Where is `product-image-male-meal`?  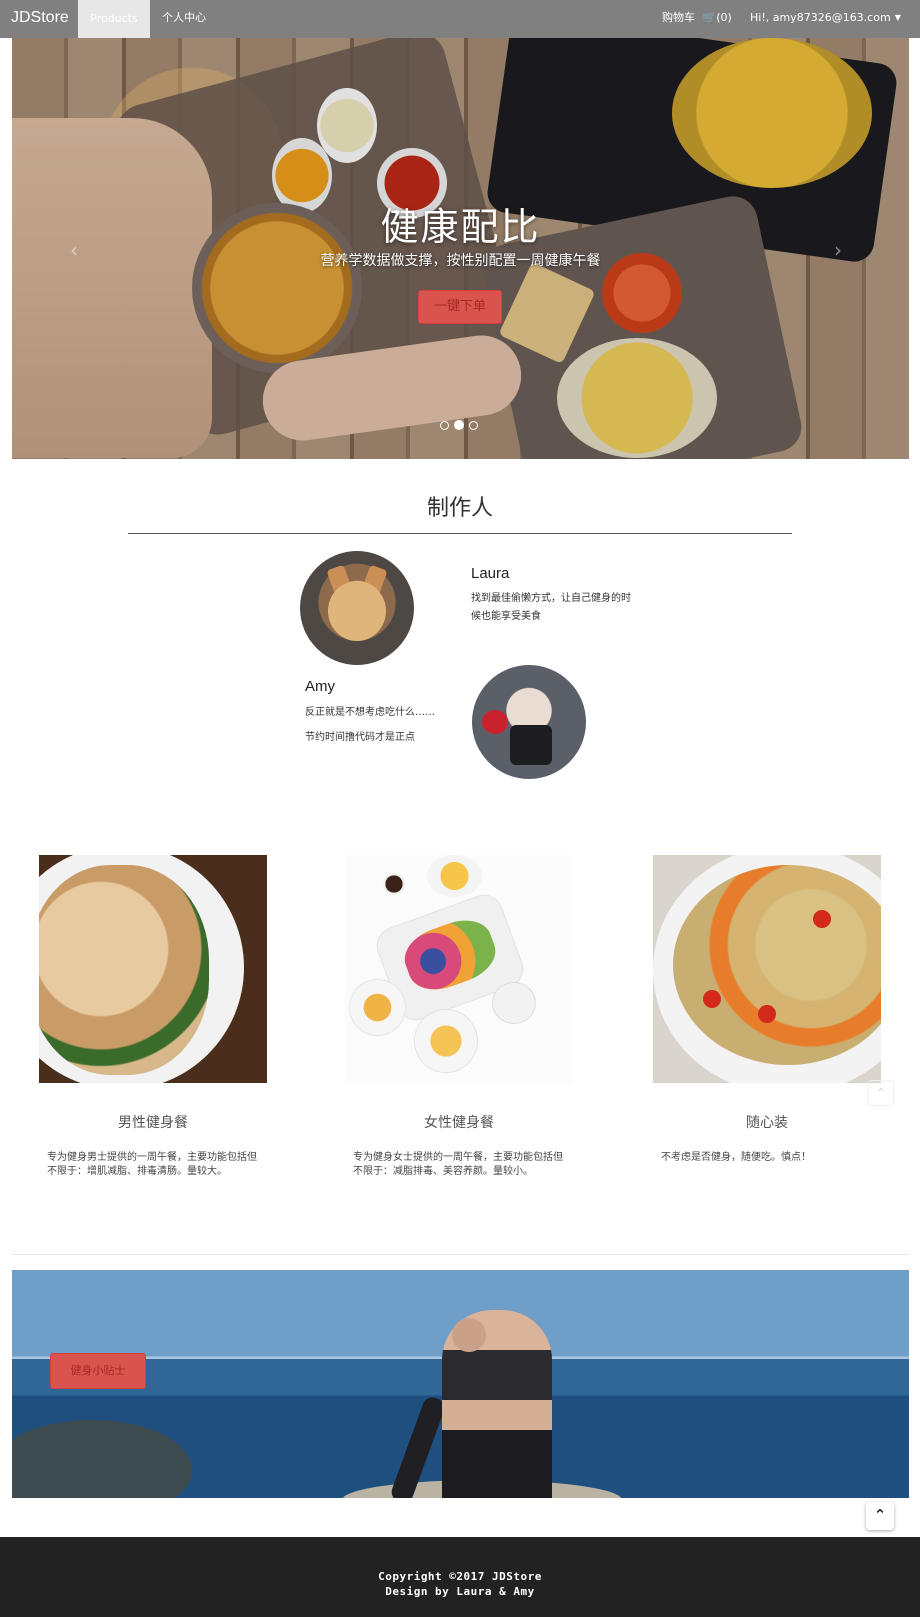 product-image-male-meal is located at coordinates (153, 969).